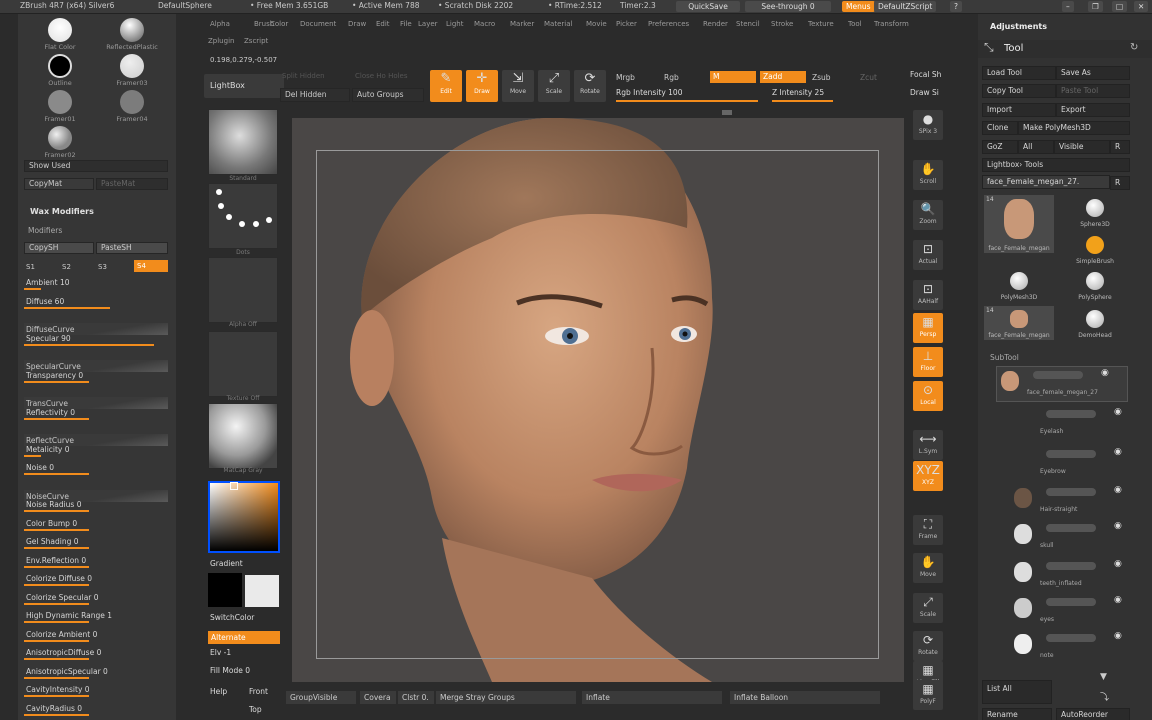 The width and height of the screenshot is (1152, 720). I want to click on cavityintensity-slider: CavityIntensity 0, so click(96, 691).